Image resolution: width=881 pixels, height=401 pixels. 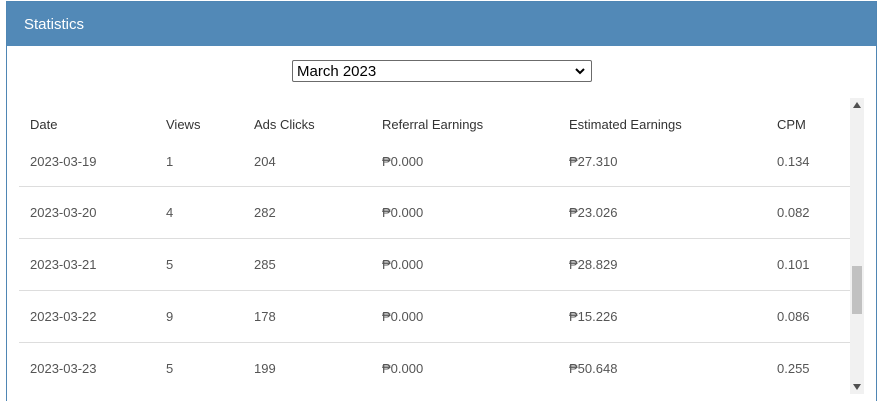 I want to click on cell-estimated-earnings: ₱23.026, so click(x=662, y=211).